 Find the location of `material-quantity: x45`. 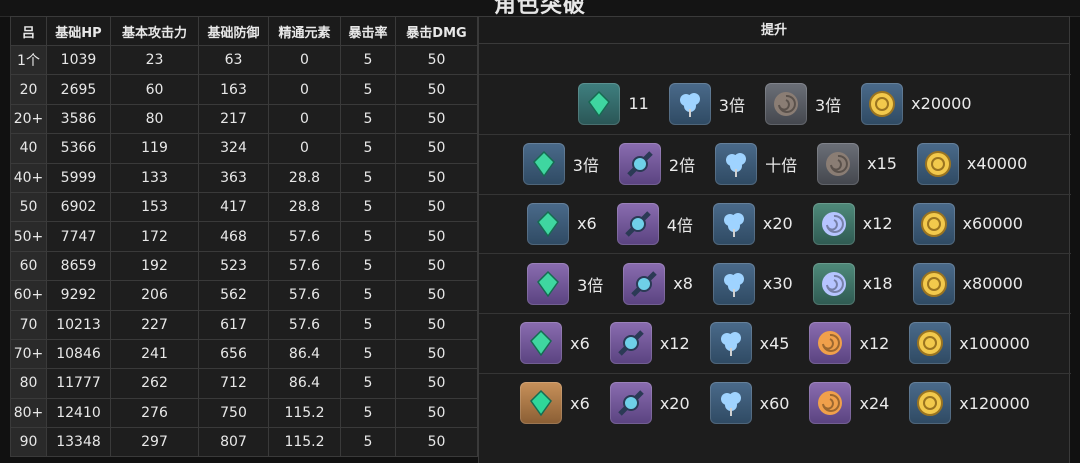

material-quantity: x45 is located at coordinates (774, 343).